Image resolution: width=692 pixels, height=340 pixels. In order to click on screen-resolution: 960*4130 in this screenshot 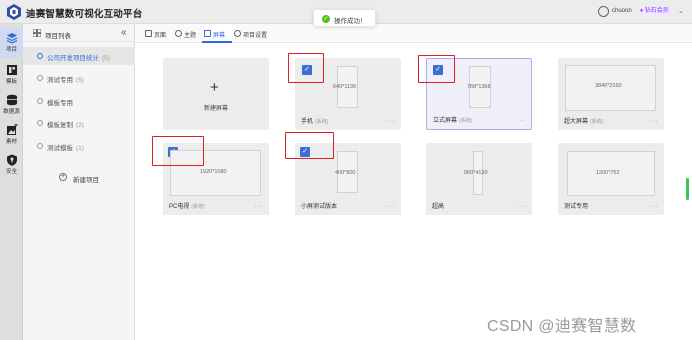, I will do `click(476, 173)`.